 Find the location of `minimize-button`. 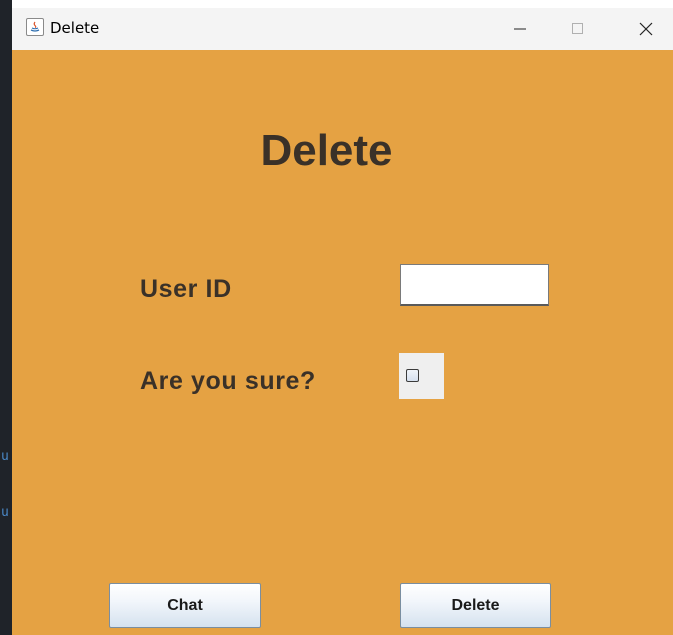

minimize-button is located at coordinates (520, 29).